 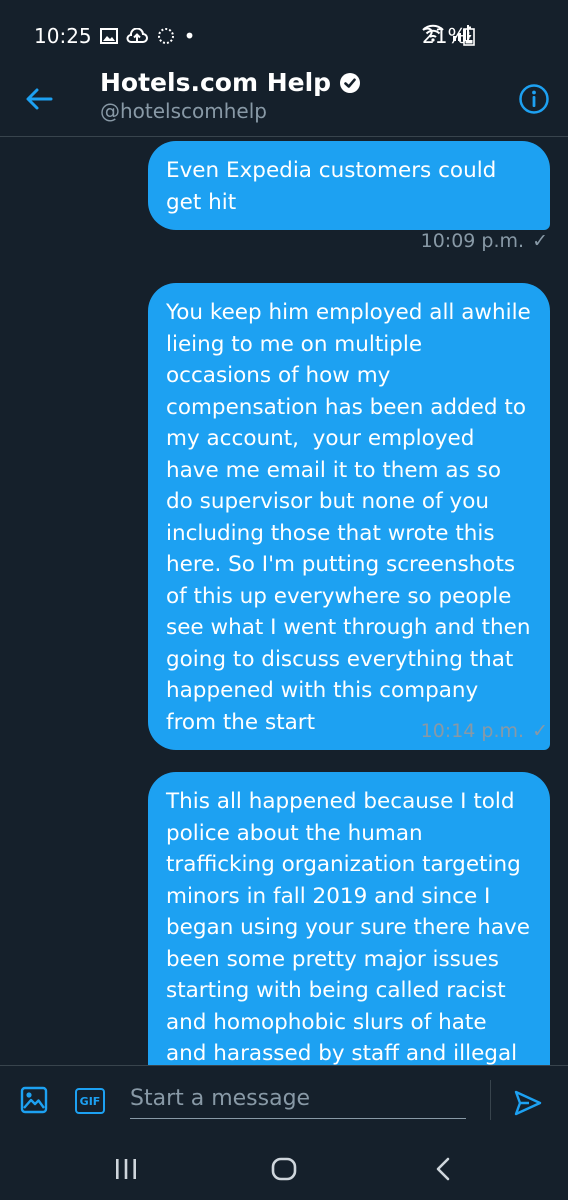 What do you see at coordinates (472, 731) in the screenshot?
I see `message-timestamp: 10:14 p.m.` at bounding box center [472, 731].